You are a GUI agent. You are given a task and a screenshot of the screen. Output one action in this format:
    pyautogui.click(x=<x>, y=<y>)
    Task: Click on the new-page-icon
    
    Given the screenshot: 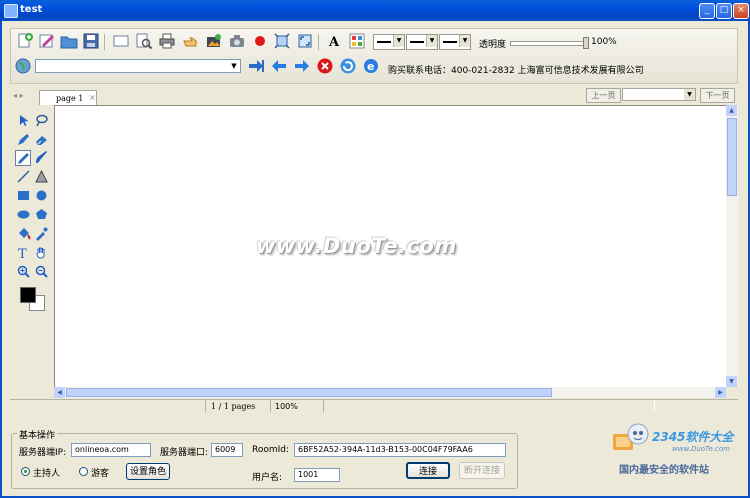 What is the action you would take?
    pyautogui.click(x=25, y=41)
    